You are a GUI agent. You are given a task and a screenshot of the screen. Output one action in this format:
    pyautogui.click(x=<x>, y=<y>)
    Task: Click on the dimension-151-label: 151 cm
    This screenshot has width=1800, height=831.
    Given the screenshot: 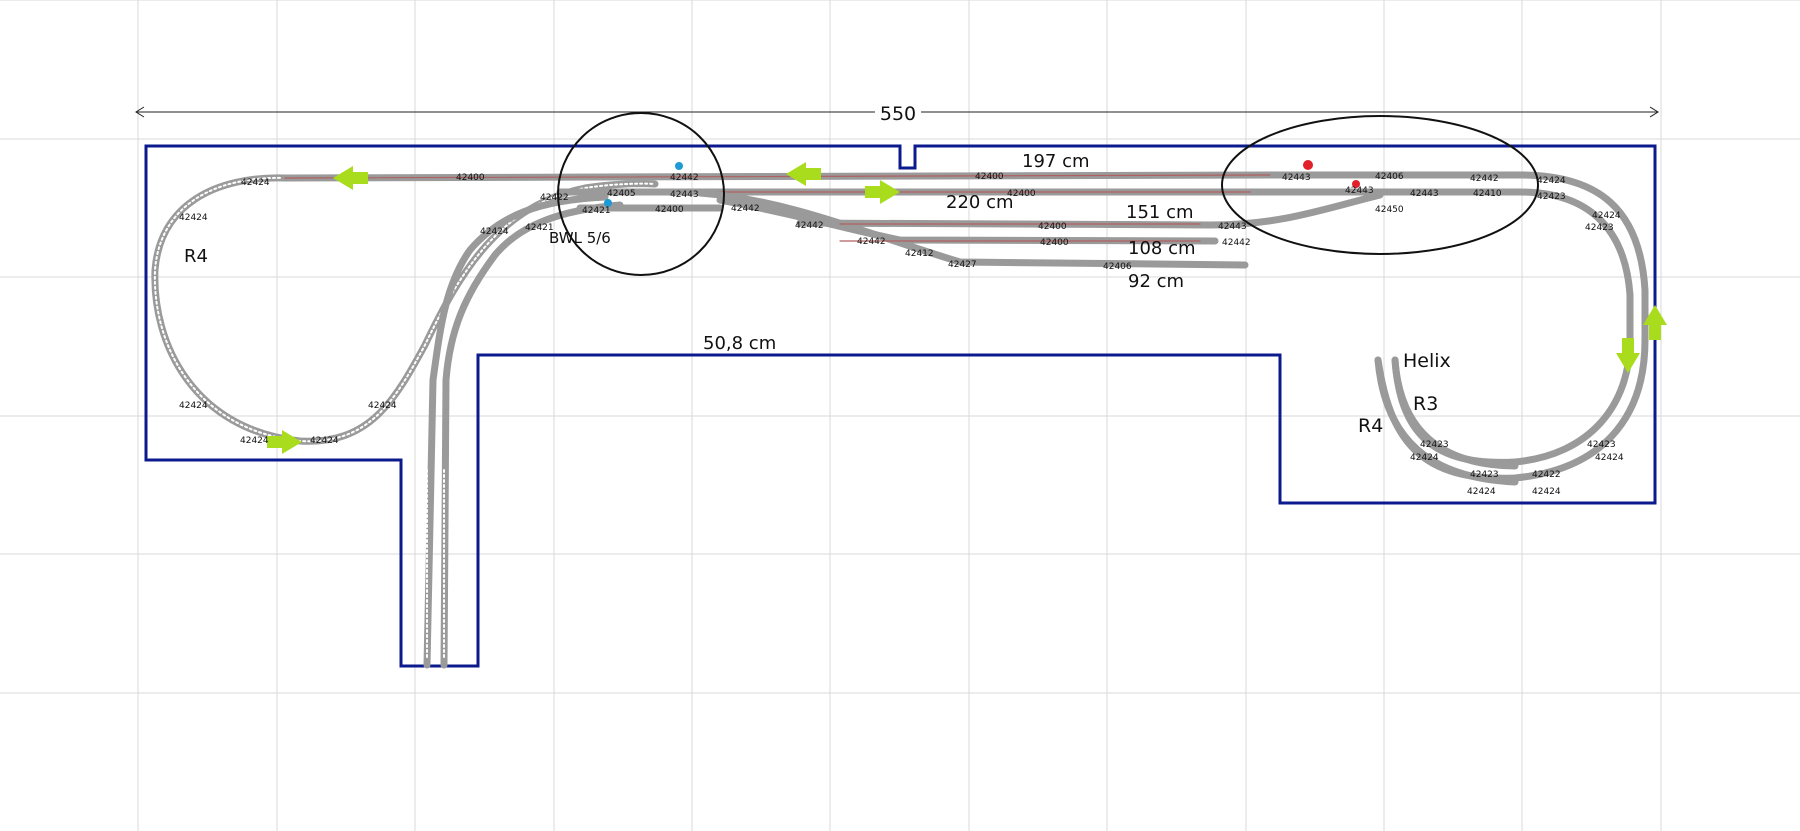 What is the action you would take?
    pyautogui.click(x=1160, y=212)
    